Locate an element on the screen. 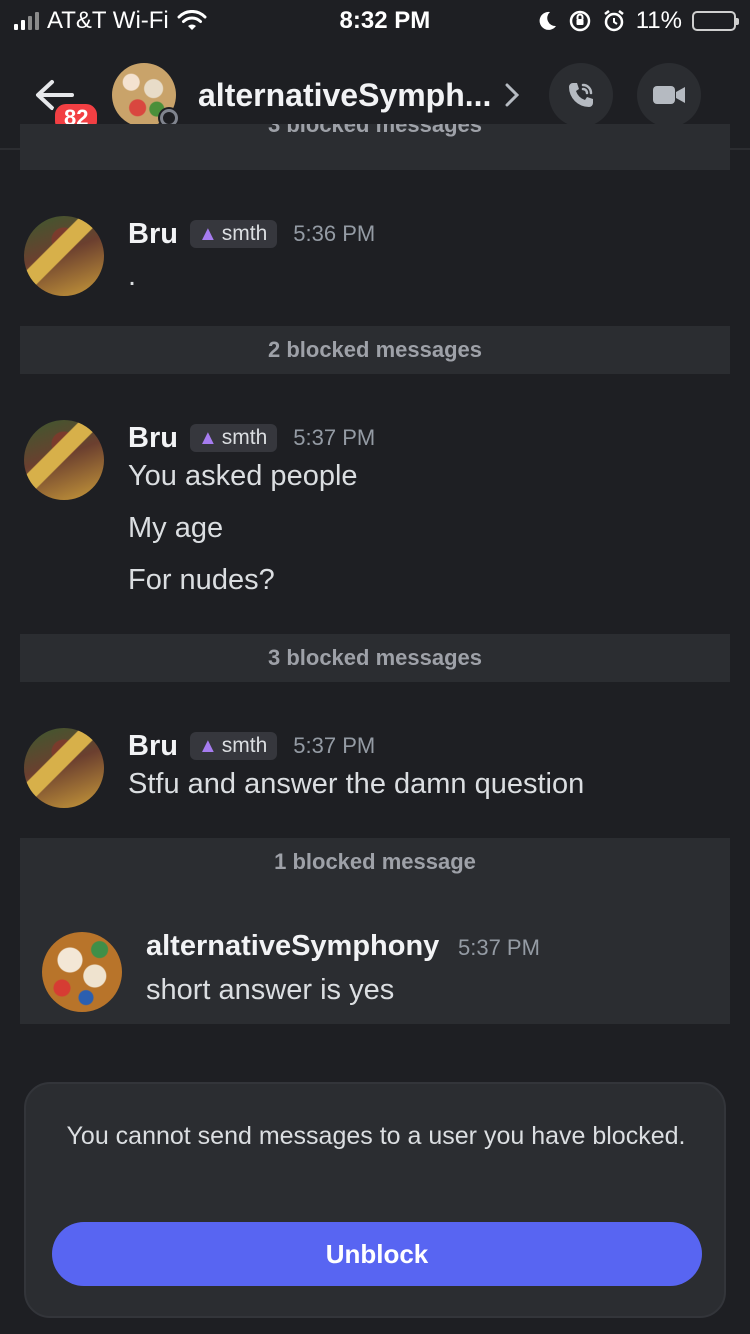 The height and width of the screenshot is (1334, 750). message-header: Bru ▲ smth 5:36 PM is located at coordinates (251, 234).